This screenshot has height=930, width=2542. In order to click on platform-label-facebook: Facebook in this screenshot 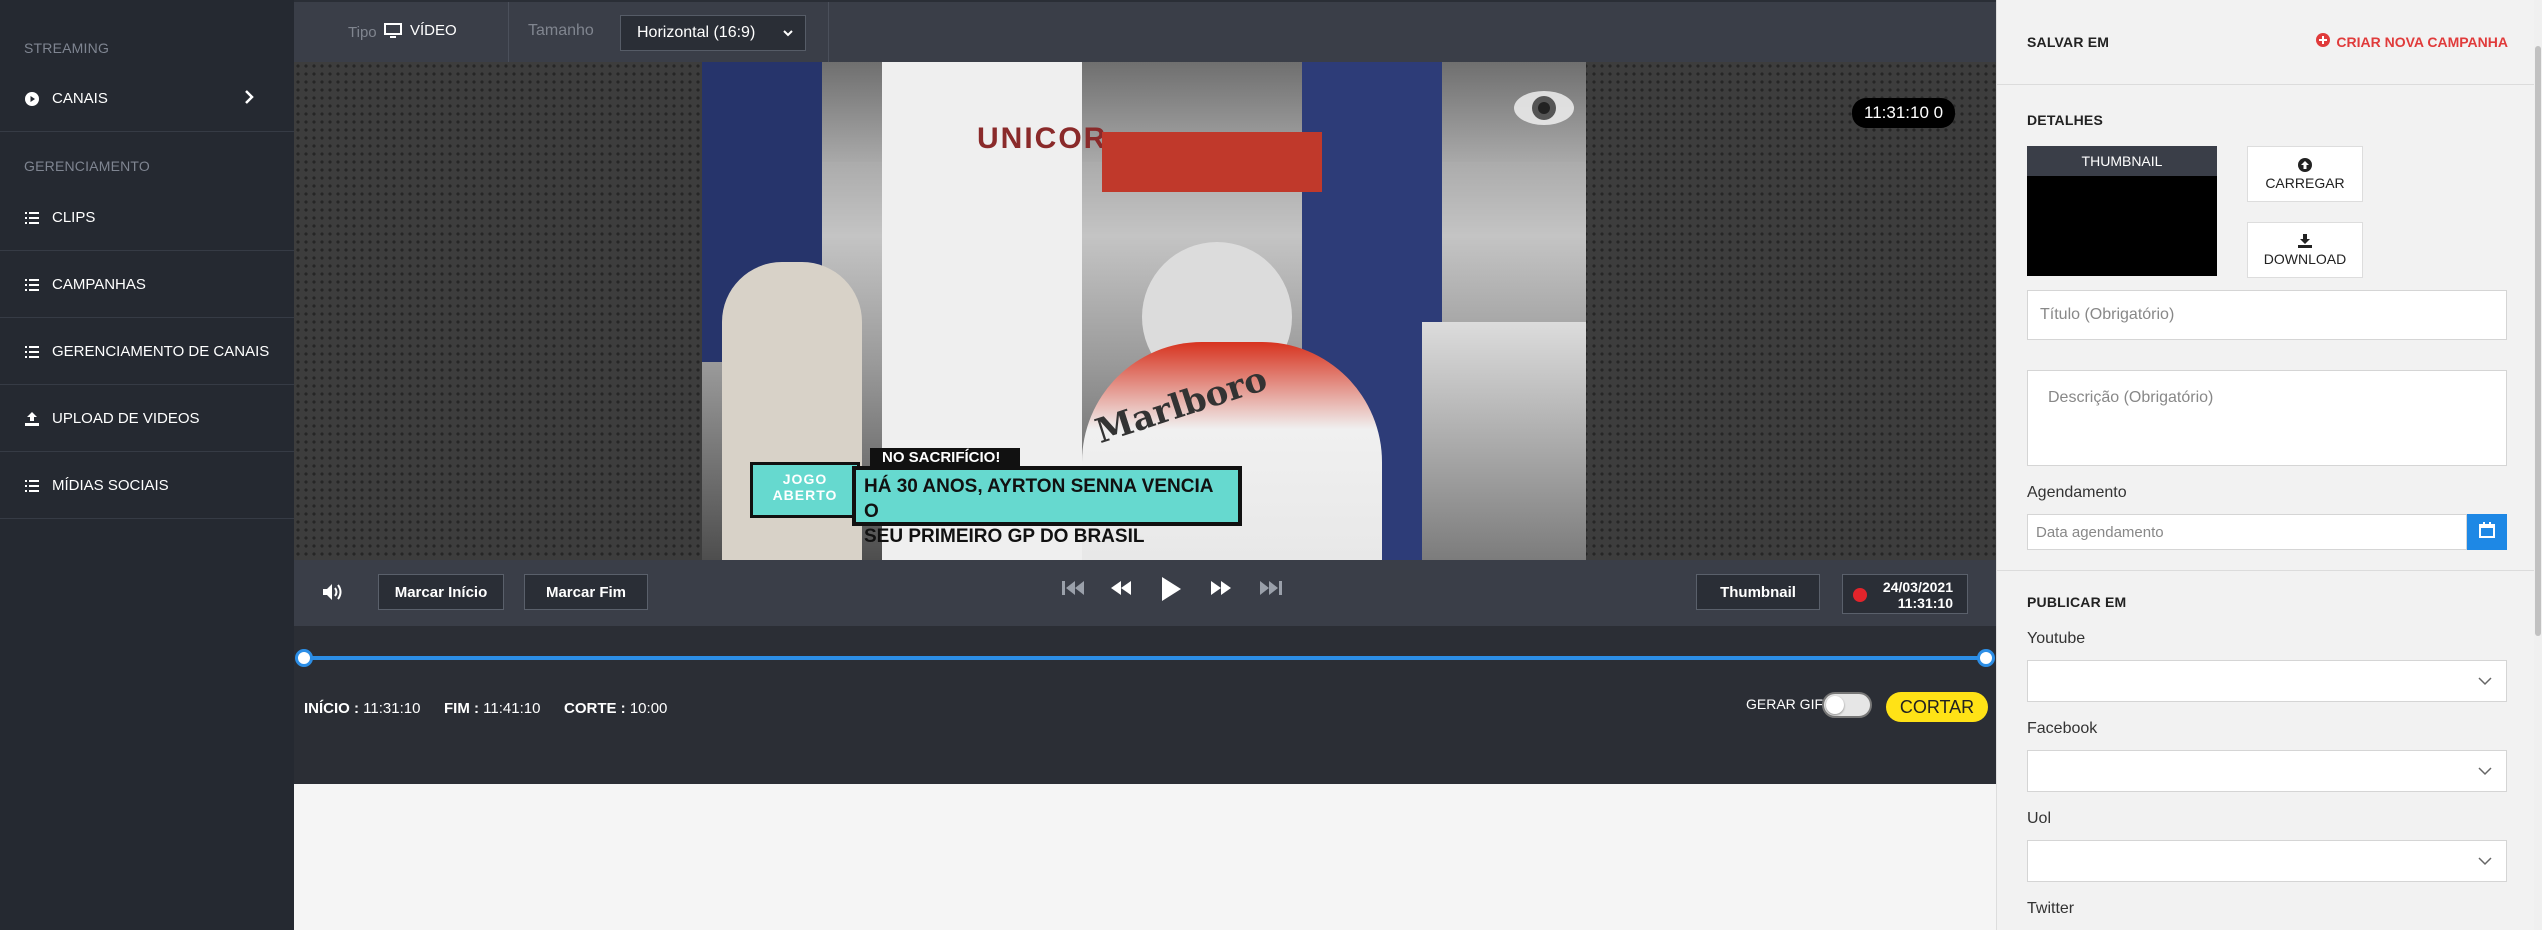, I will do `click(2062, 728)`.